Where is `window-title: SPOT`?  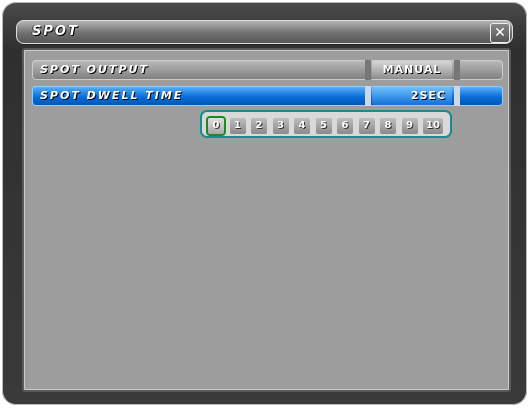 window-title: SPOT is located at coordinates (55, 31).